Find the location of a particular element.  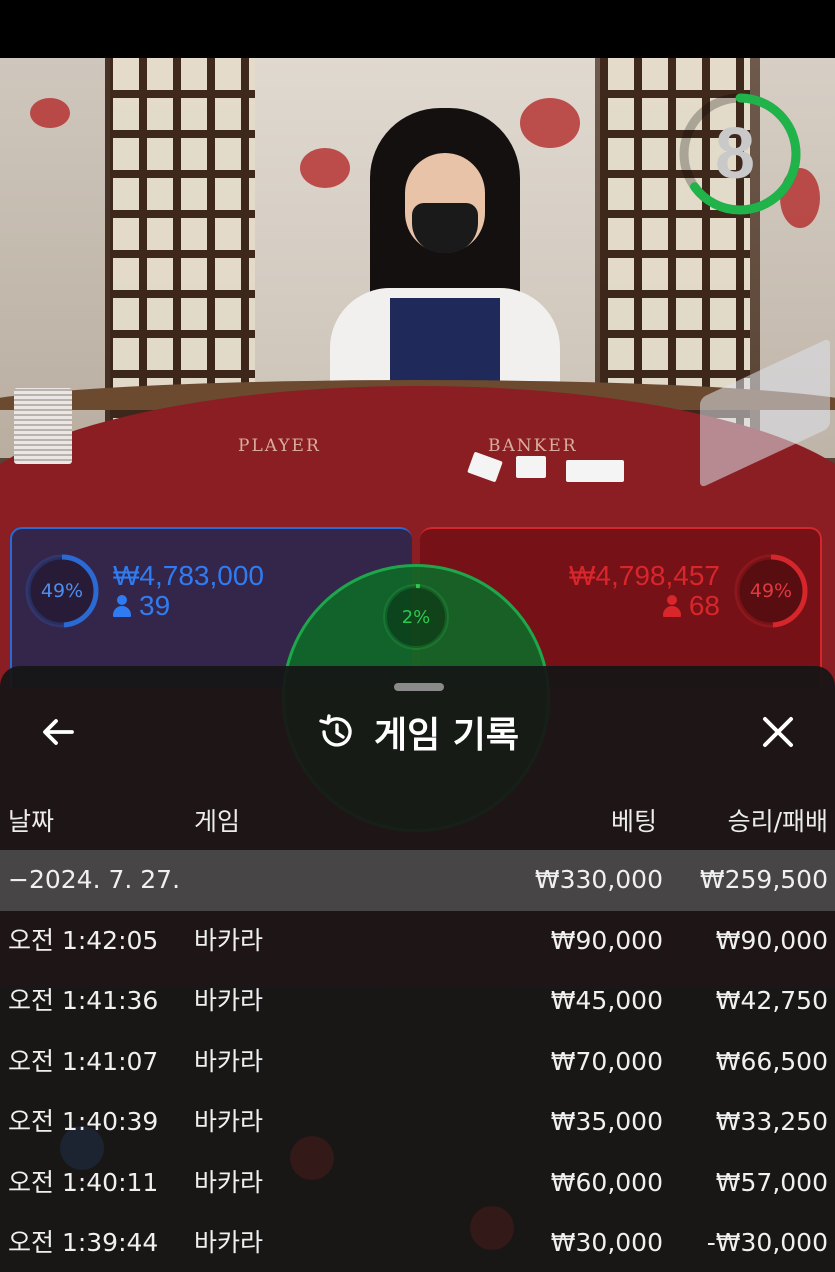

sheet-header: 게임 기록 is located at coordinates (417, 732).